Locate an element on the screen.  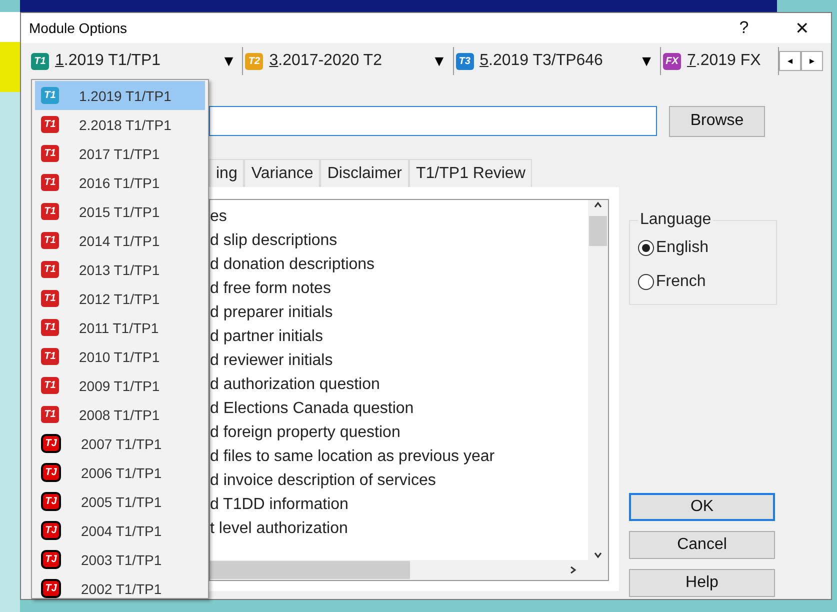
scroll-right-icon is located at coordinates (573, 570).